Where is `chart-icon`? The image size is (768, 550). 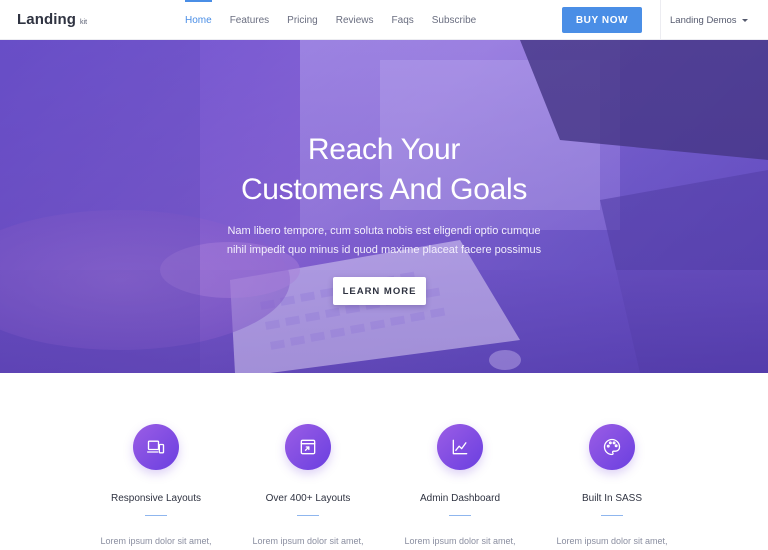
chart-icon is located at coordinates (460, 447).